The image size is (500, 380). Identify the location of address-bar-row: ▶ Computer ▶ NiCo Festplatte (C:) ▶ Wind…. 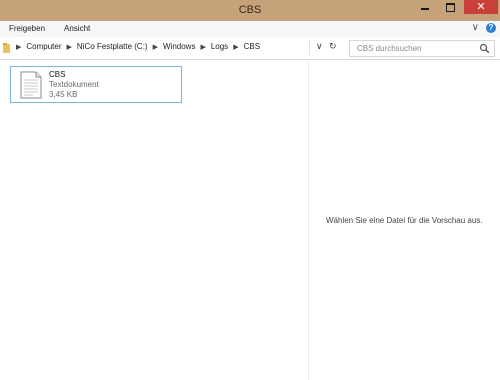
(250, 48).